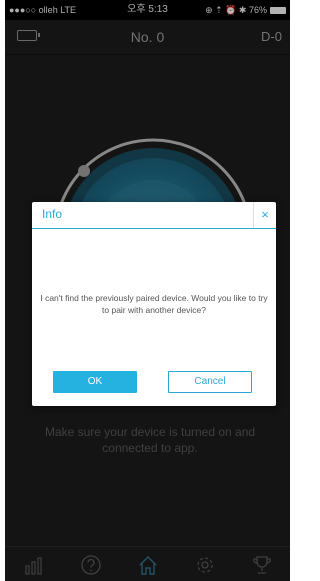 The image size is (320, 581). Describe the element at coordinates (264, 215) in the screenshot. I see `close-icon: ×` at that location.